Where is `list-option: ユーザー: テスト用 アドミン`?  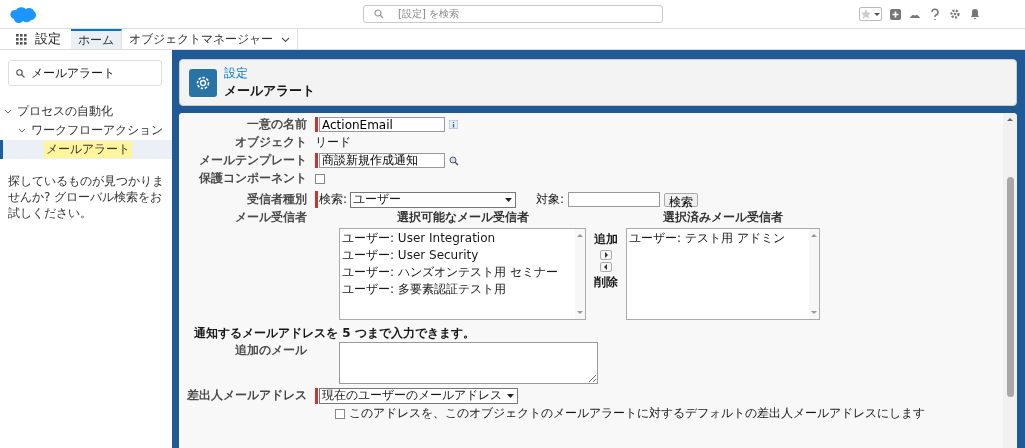
list-option: ユーザー: テスト用 アドミン is located at coordinates (718, 238).